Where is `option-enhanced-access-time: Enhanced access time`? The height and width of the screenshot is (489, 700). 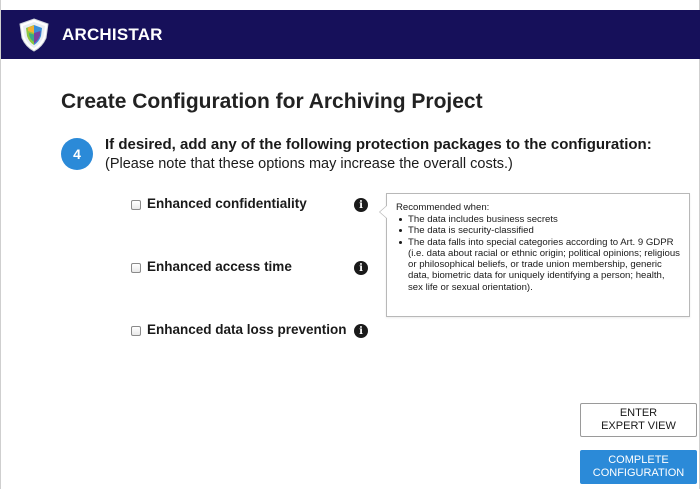 option-enhanced-access-time: Enhanced access time is located at coordinates (211, 268).